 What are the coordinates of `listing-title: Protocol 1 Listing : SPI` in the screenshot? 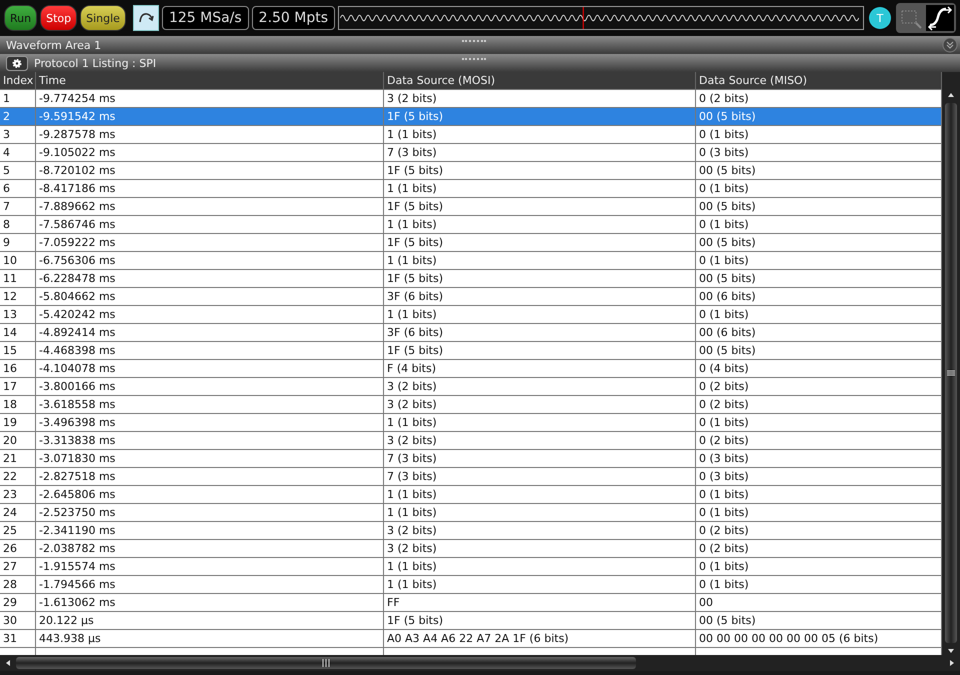 It's located at (95, 63).